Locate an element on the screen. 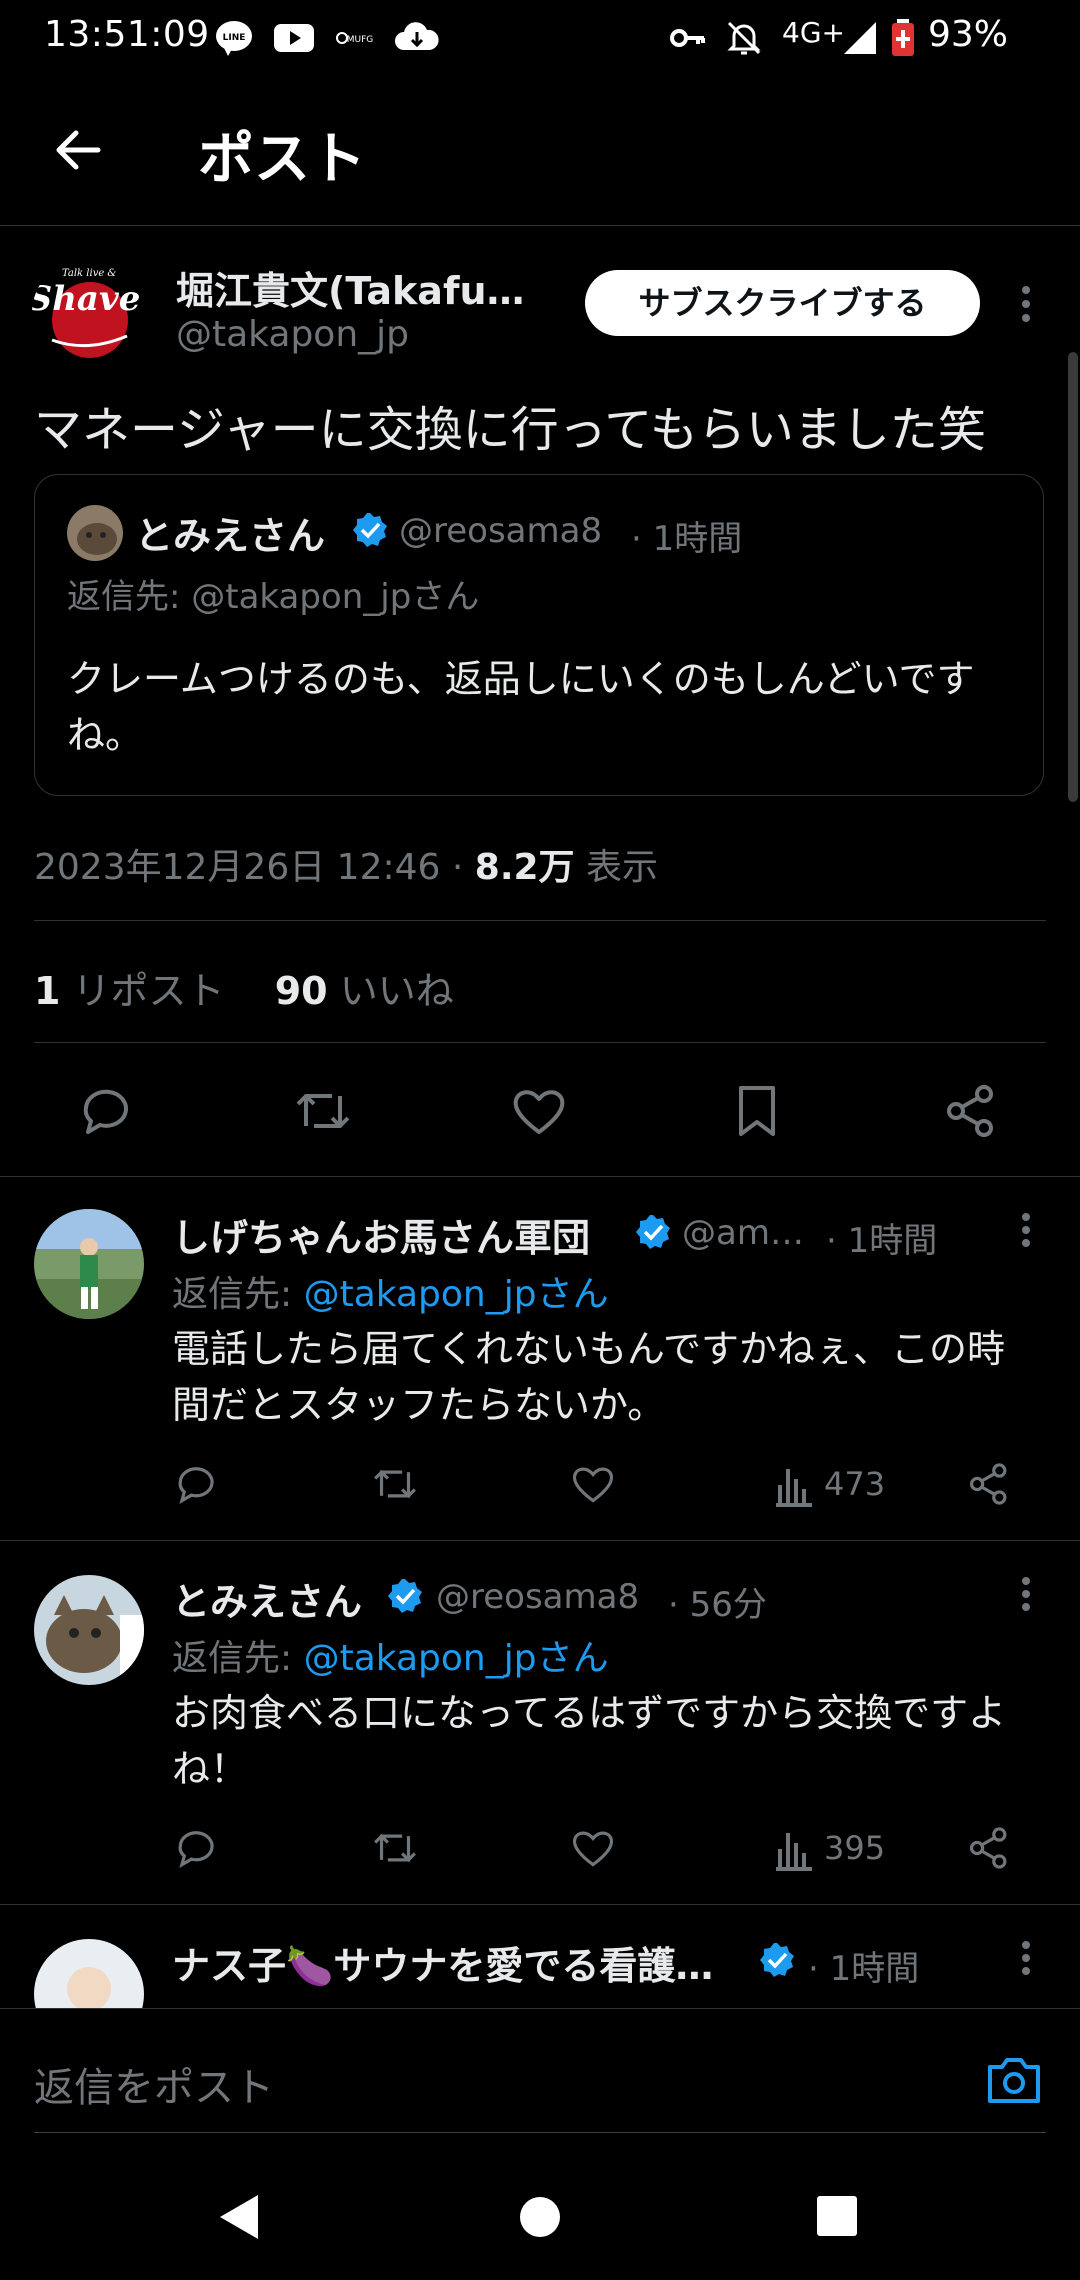 The height and width of the screenshot is (2280, 1080). svg-text: Talk live & is located at coordinates (89, 273).